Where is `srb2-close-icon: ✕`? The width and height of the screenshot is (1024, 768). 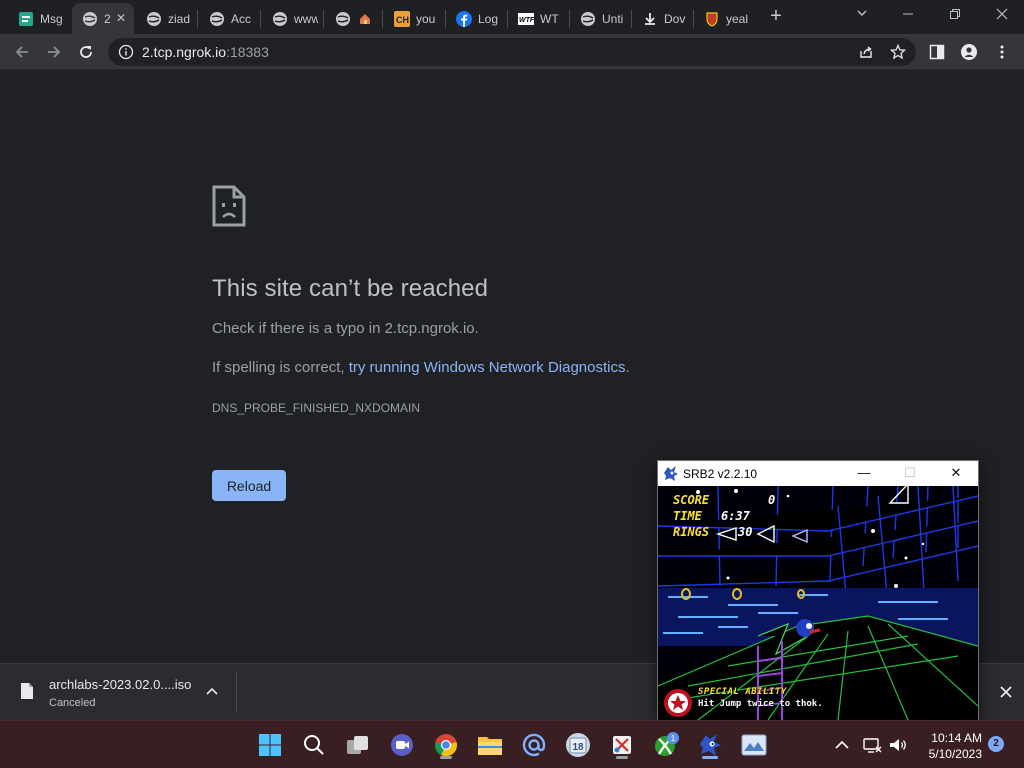
srb2-close-icon: ✕ is located at coordinates (956, 473).